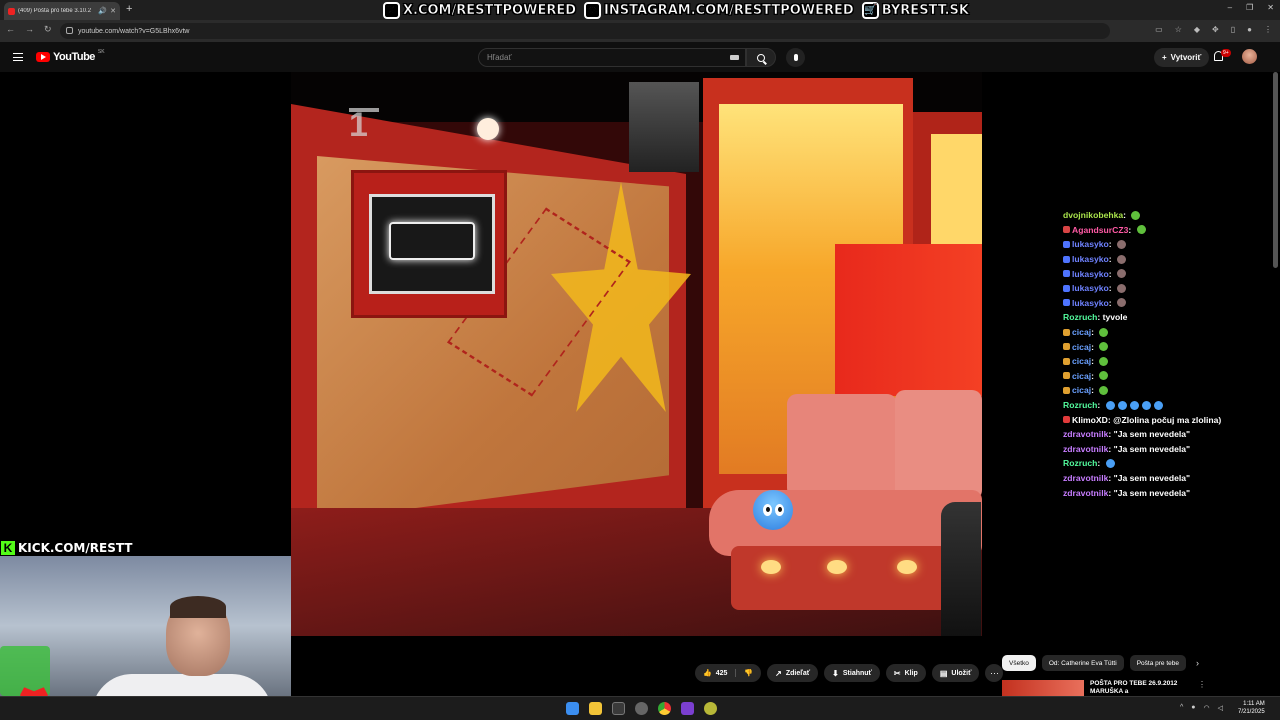 The width and height of the screenshot is (1280, 720). I want to click on taskbar-clock: 1:11 AM 7/21/2025, so click(1251, 708).